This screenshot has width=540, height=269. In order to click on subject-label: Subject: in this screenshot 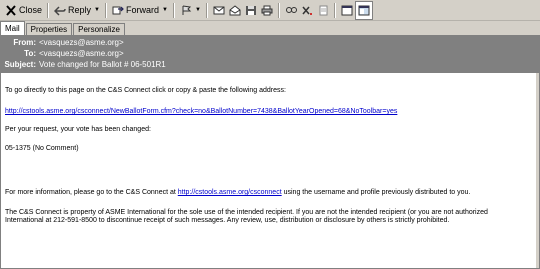, I will do `click(20, 64)`.